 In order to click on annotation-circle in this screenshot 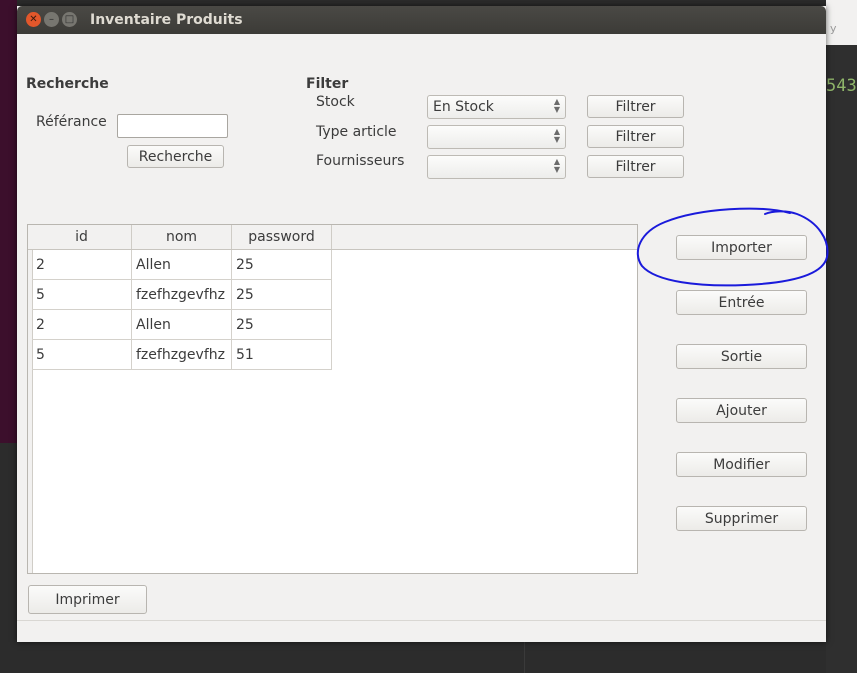, I will do `click(732, 247)`.